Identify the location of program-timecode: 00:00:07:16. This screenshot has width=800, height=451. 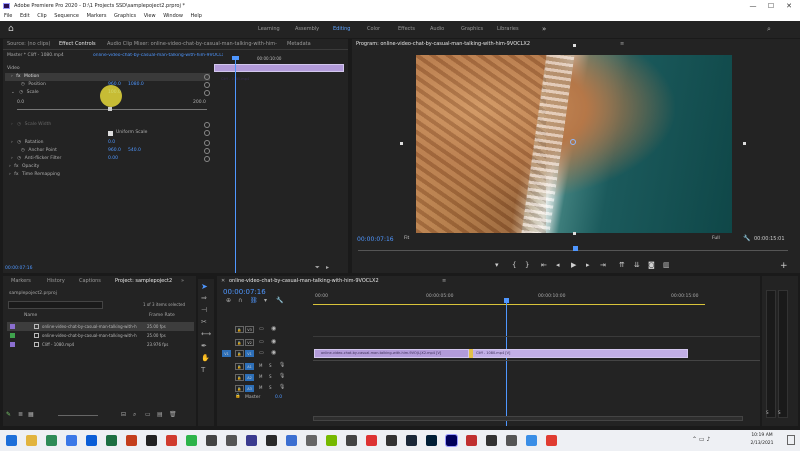
(375, 239).